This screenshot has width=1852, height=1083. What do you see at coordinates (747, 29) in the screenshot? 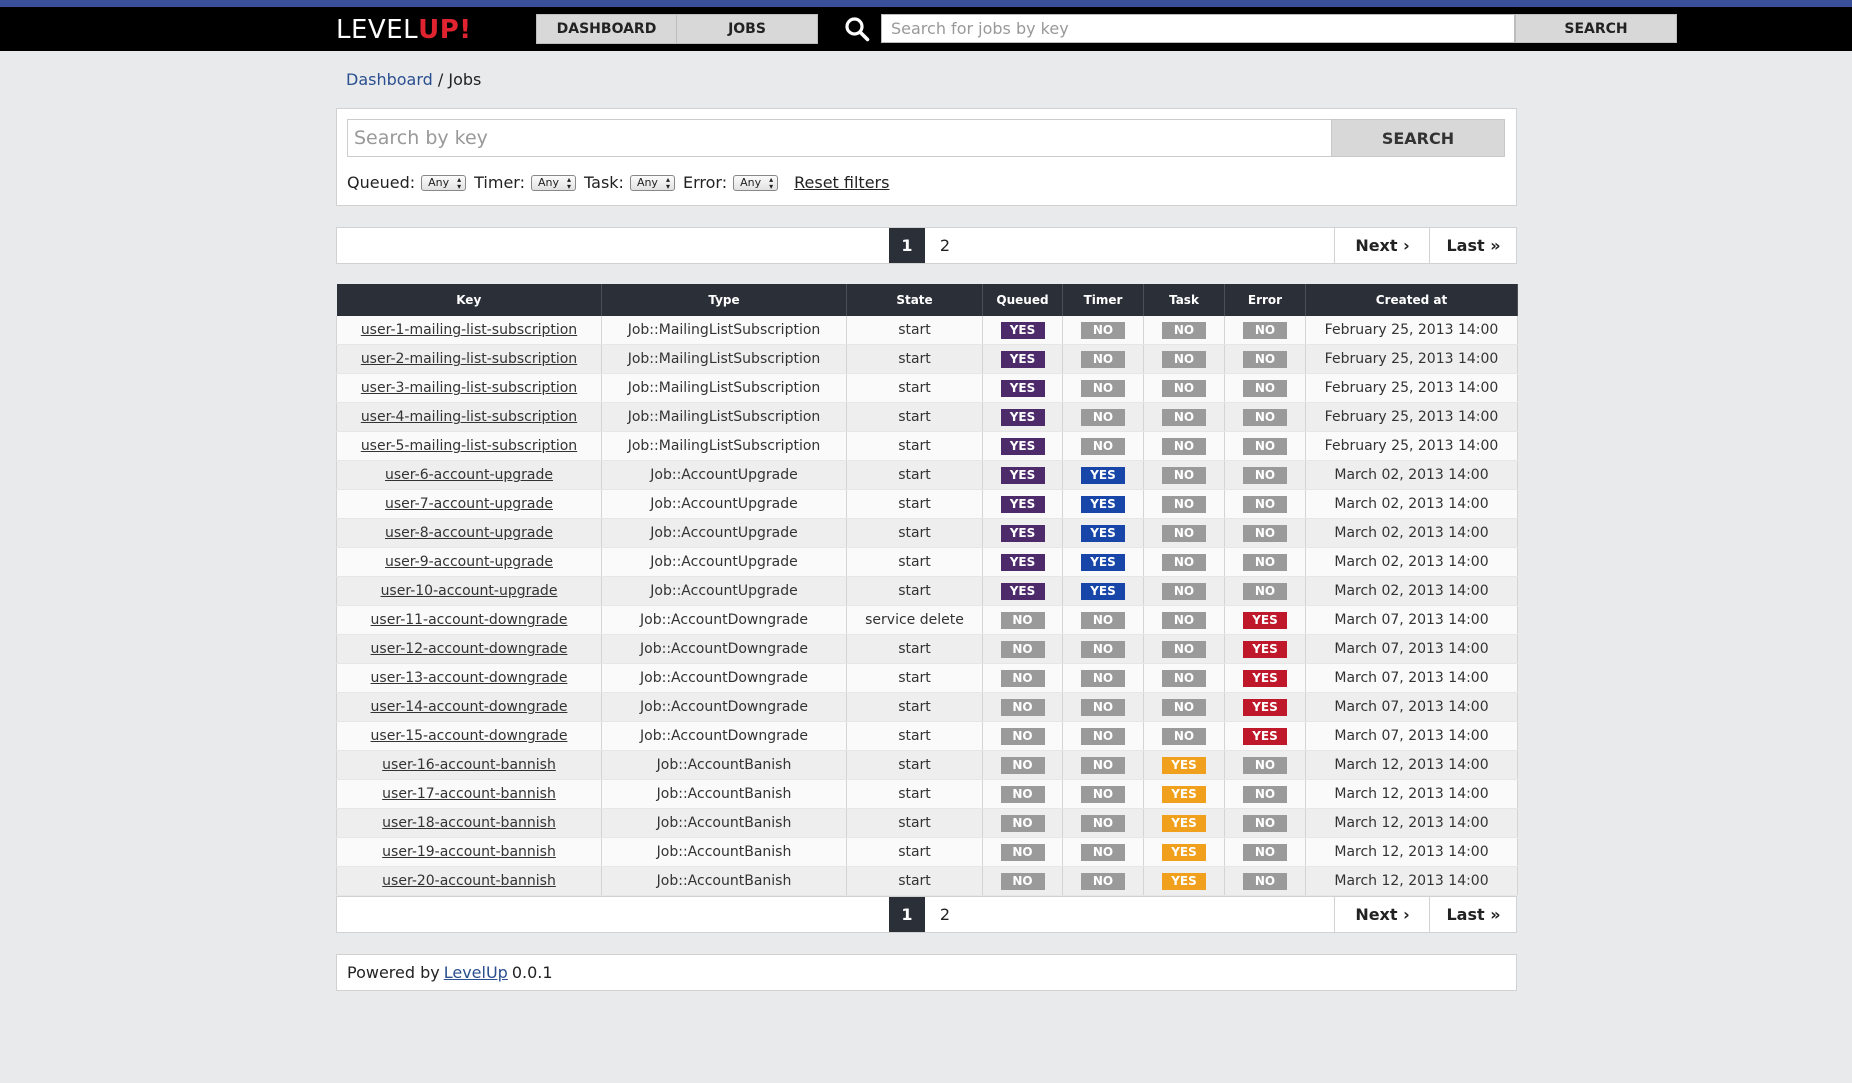
I see `nav-jobs-button: JOBS` at bounding box center [747, 29].